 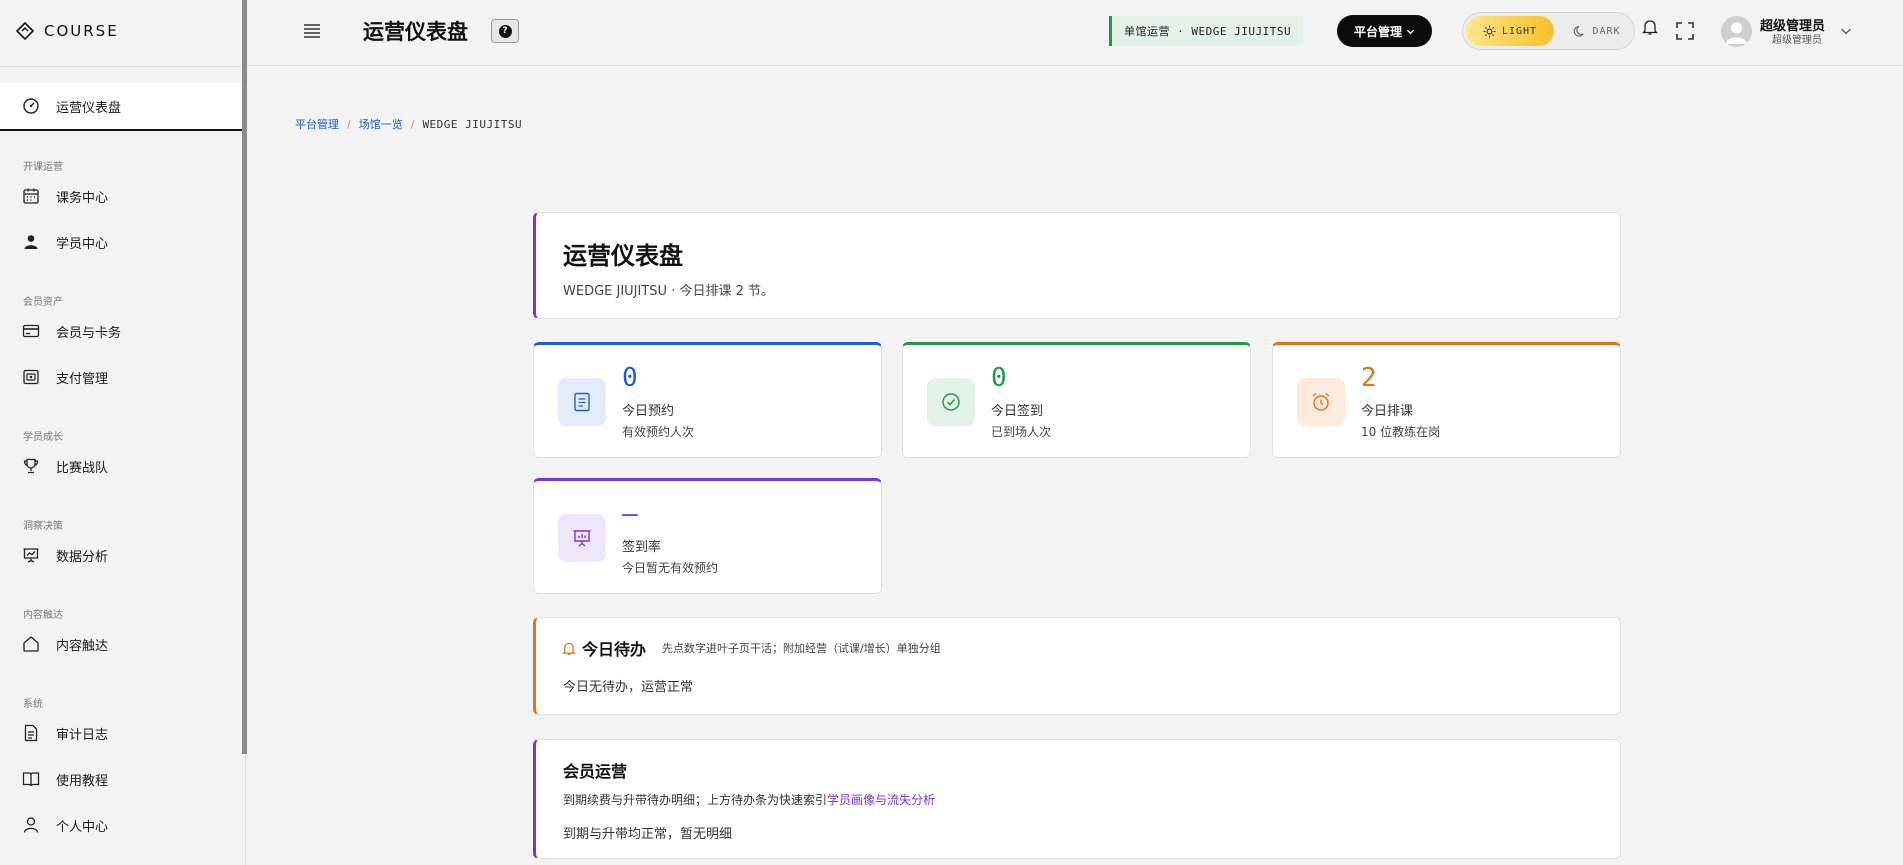 I want to click on alarm-clock-icon, so click(x=1321, y=401).